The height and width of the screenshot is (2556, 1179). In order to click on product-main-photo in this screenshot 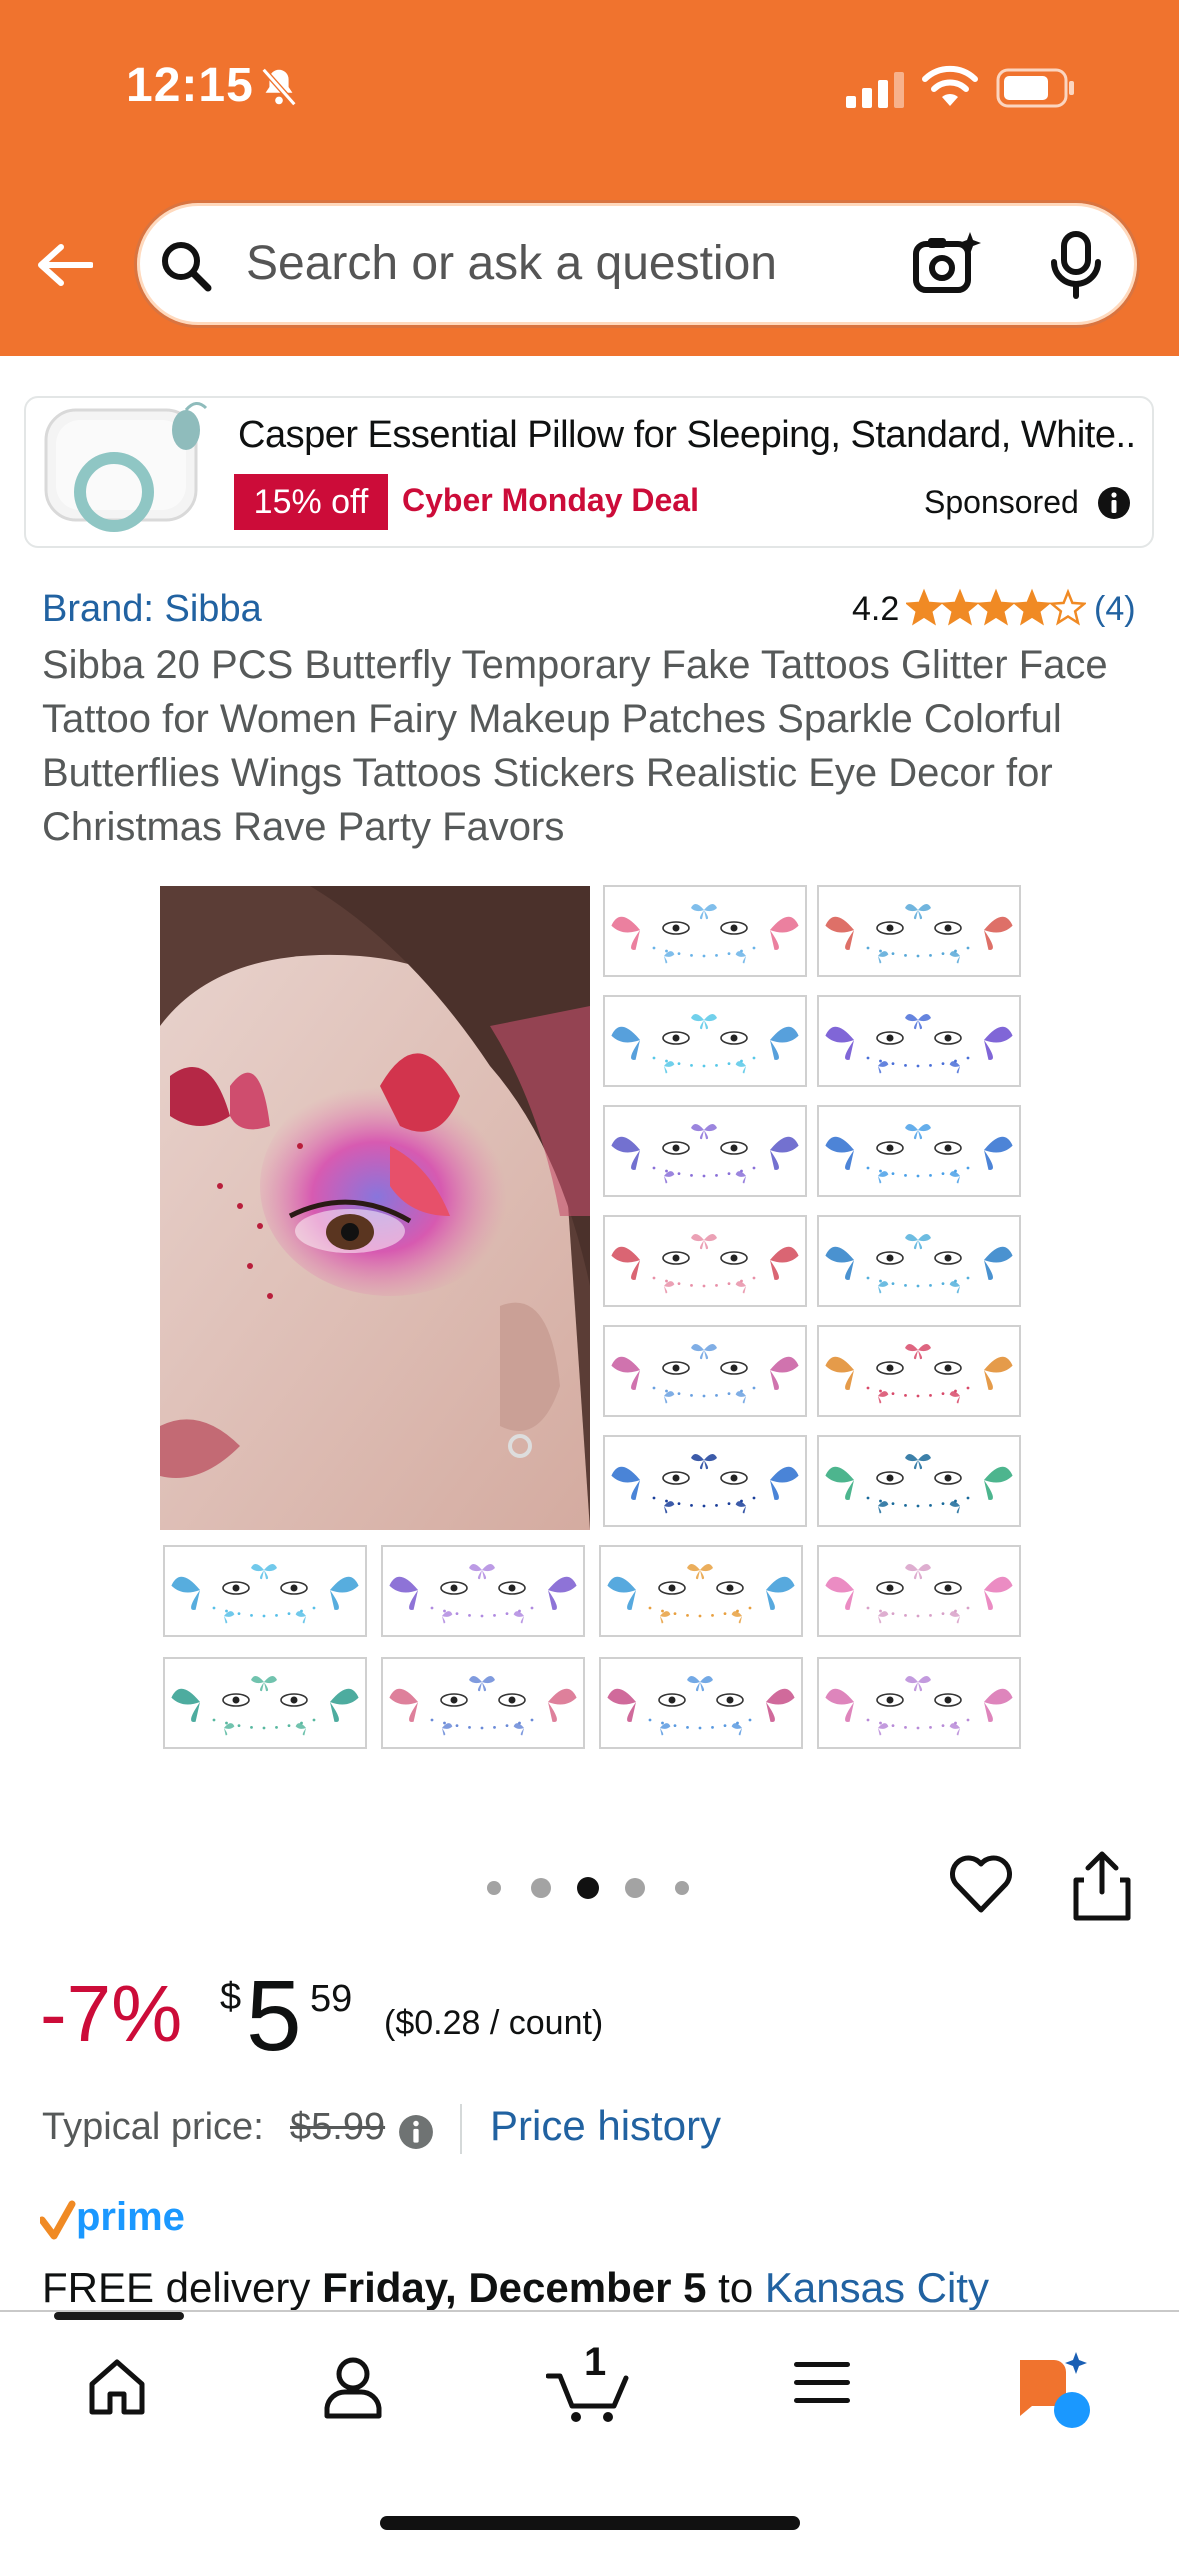, I will do `click(375, 1208)`.